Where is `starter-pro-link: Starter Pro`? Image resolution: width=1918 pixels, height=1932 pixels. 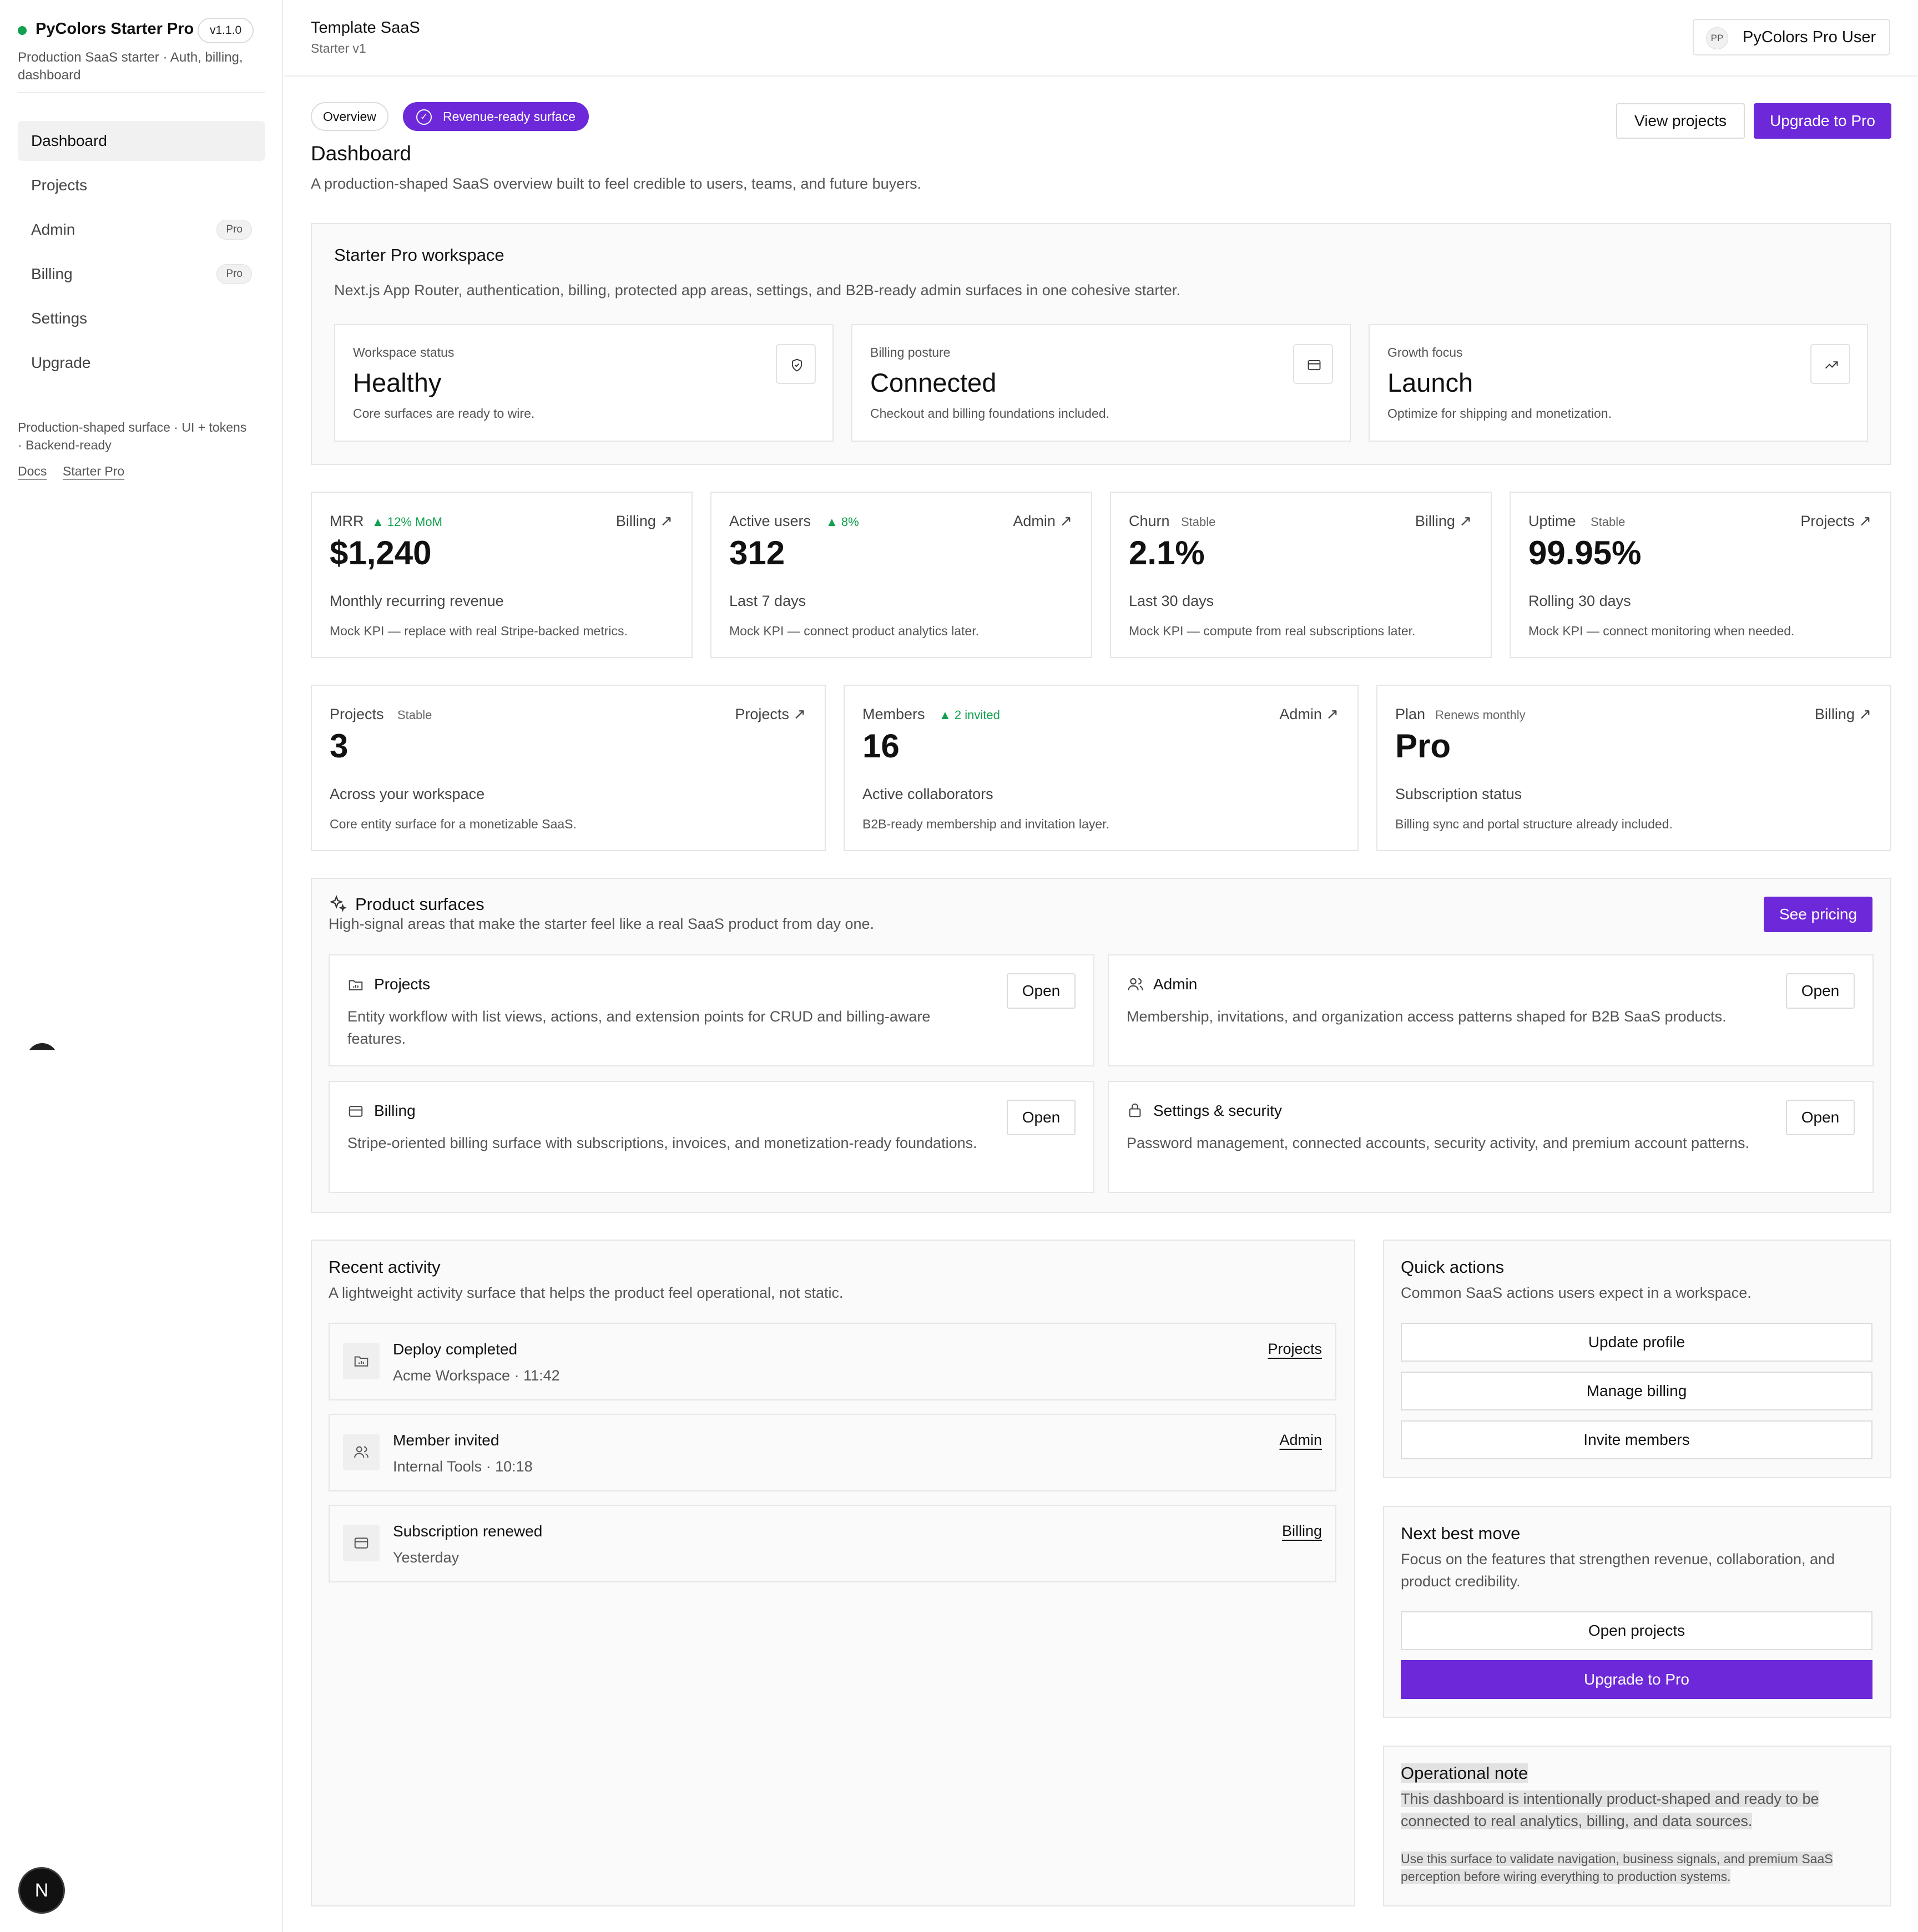
starter-pro-link: Starter Pro is located at coordinates (94, 472).